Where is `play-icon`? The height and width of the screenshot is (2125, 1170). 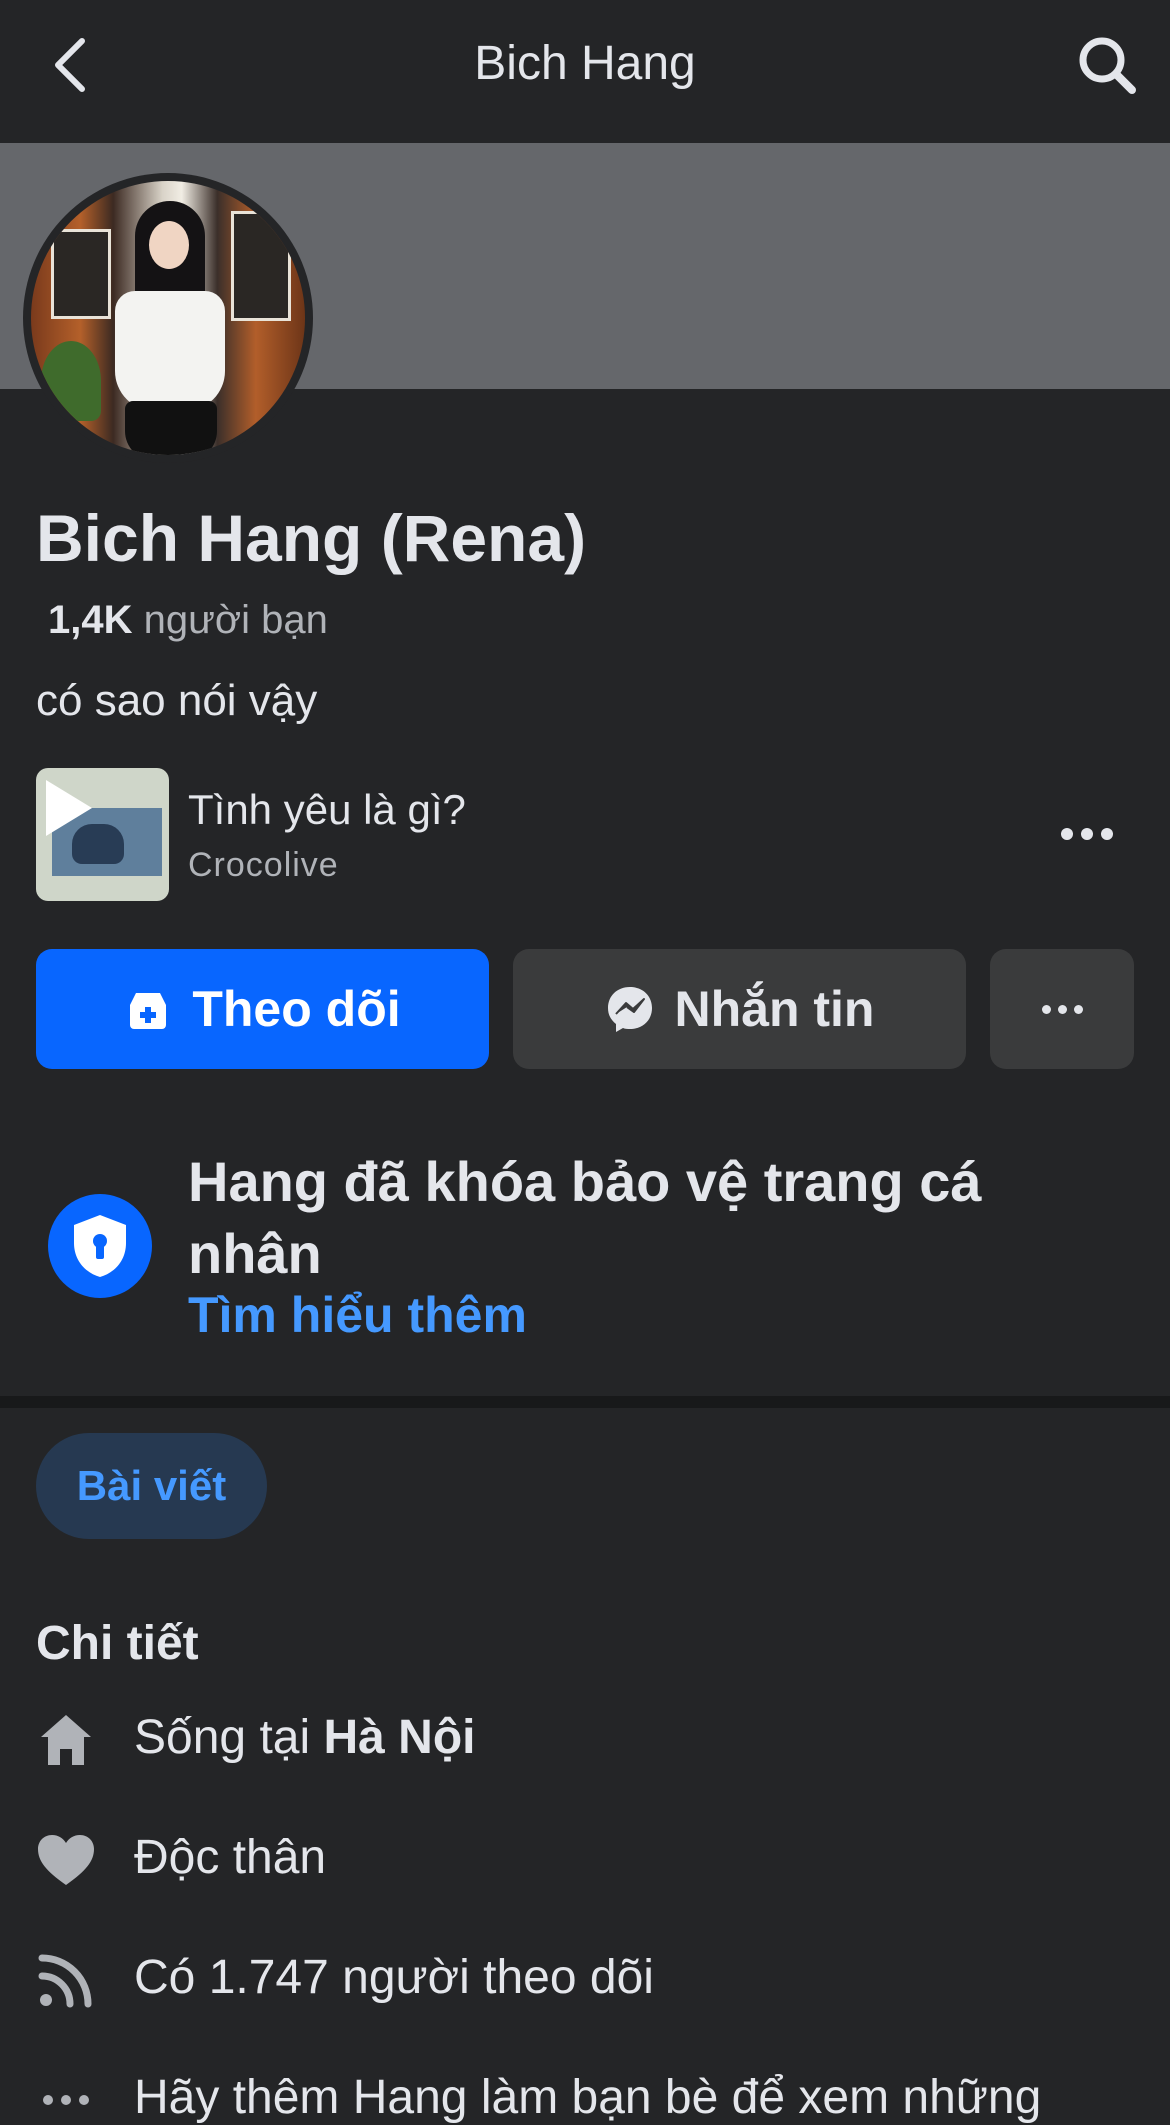
play-icon is located at coordinates (69, 808).